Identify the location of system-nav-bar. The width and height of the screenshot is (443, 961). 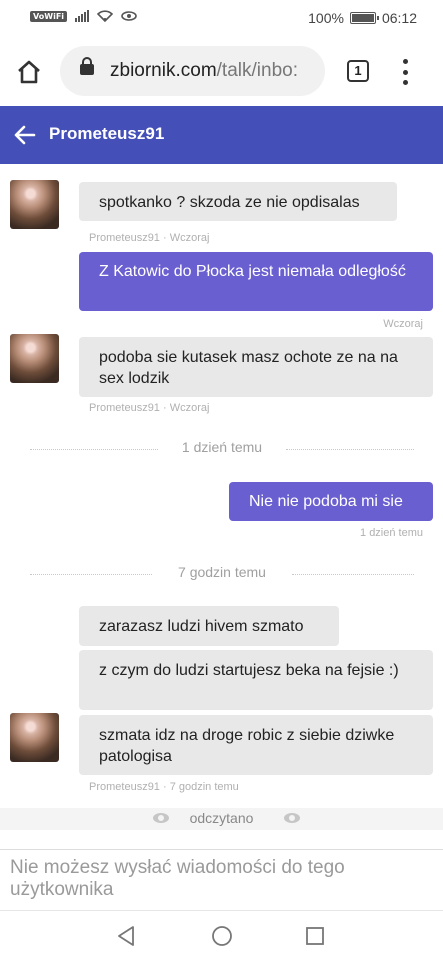
(221, 935).